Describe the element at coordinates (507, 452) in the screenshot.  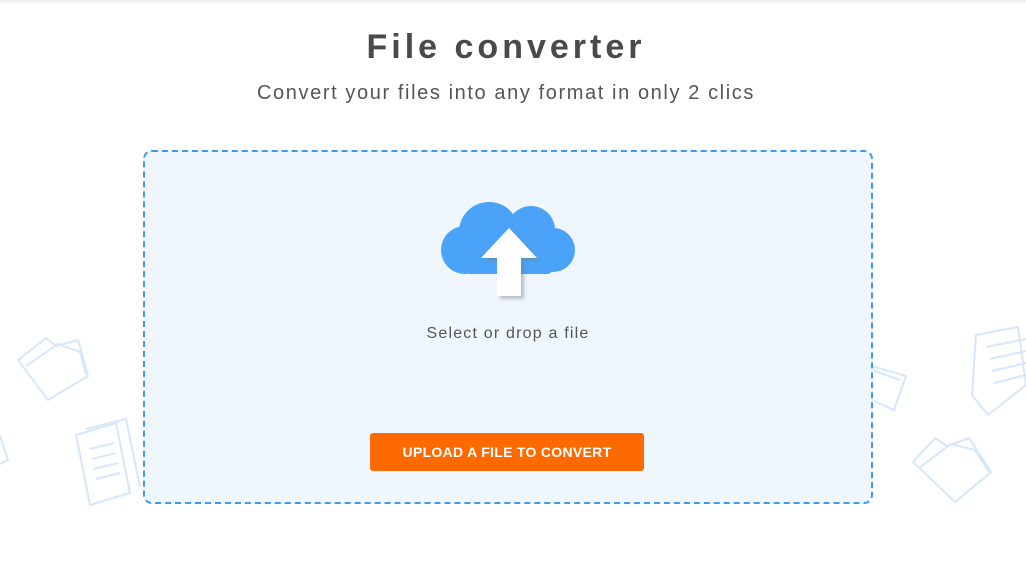
I see `upload-file-button: UPLOAD A FILE TO CONVERT` at that location.